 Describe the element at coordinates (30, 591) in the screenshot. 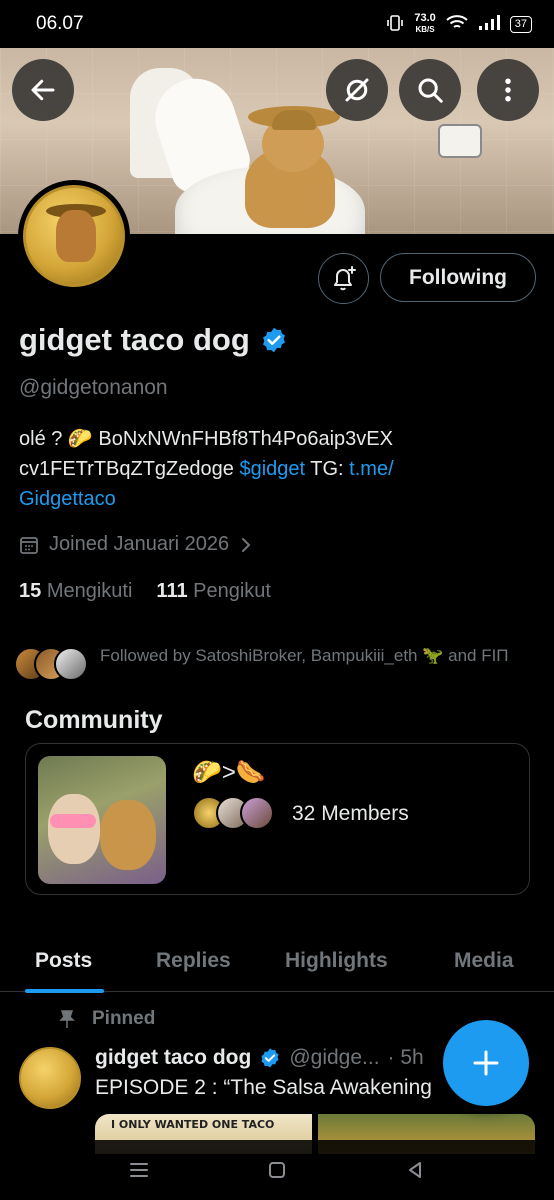

I see `following-count: 15` at that location.